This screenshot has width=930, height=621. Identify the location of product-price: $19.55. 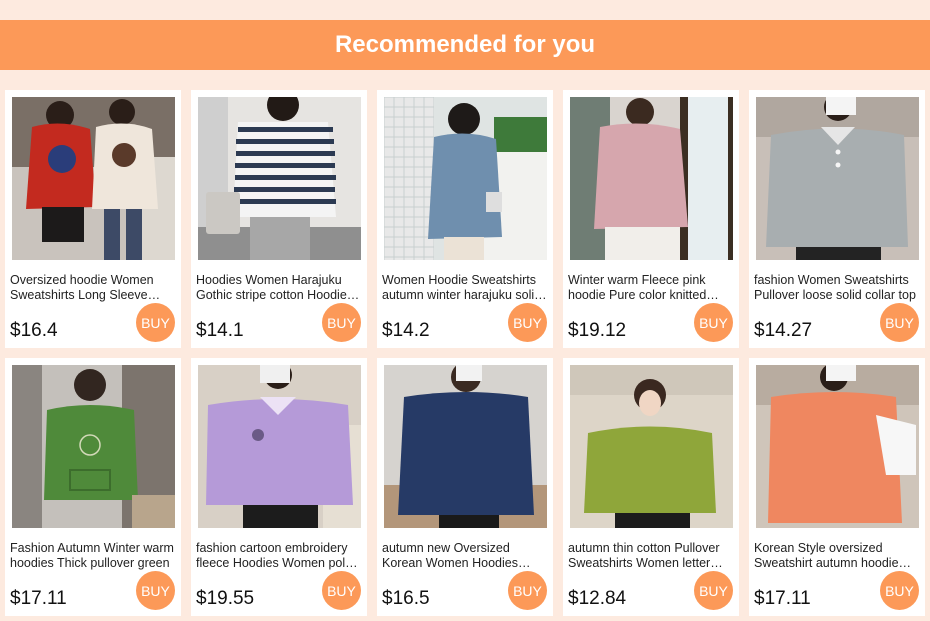
(225, 598).